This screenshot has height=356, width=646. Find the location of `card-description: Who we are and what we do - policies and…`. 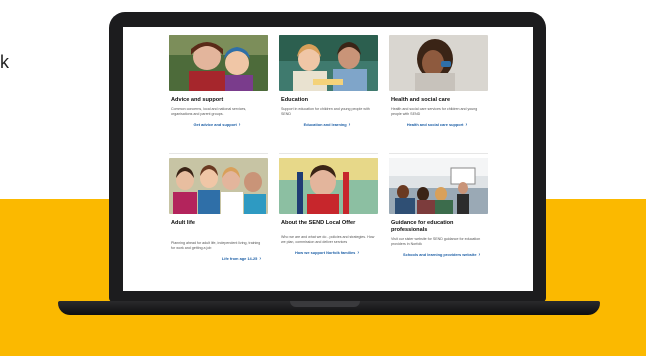

card-description: Who we are and what we do - policies and… is located at coordinates (328, 239).